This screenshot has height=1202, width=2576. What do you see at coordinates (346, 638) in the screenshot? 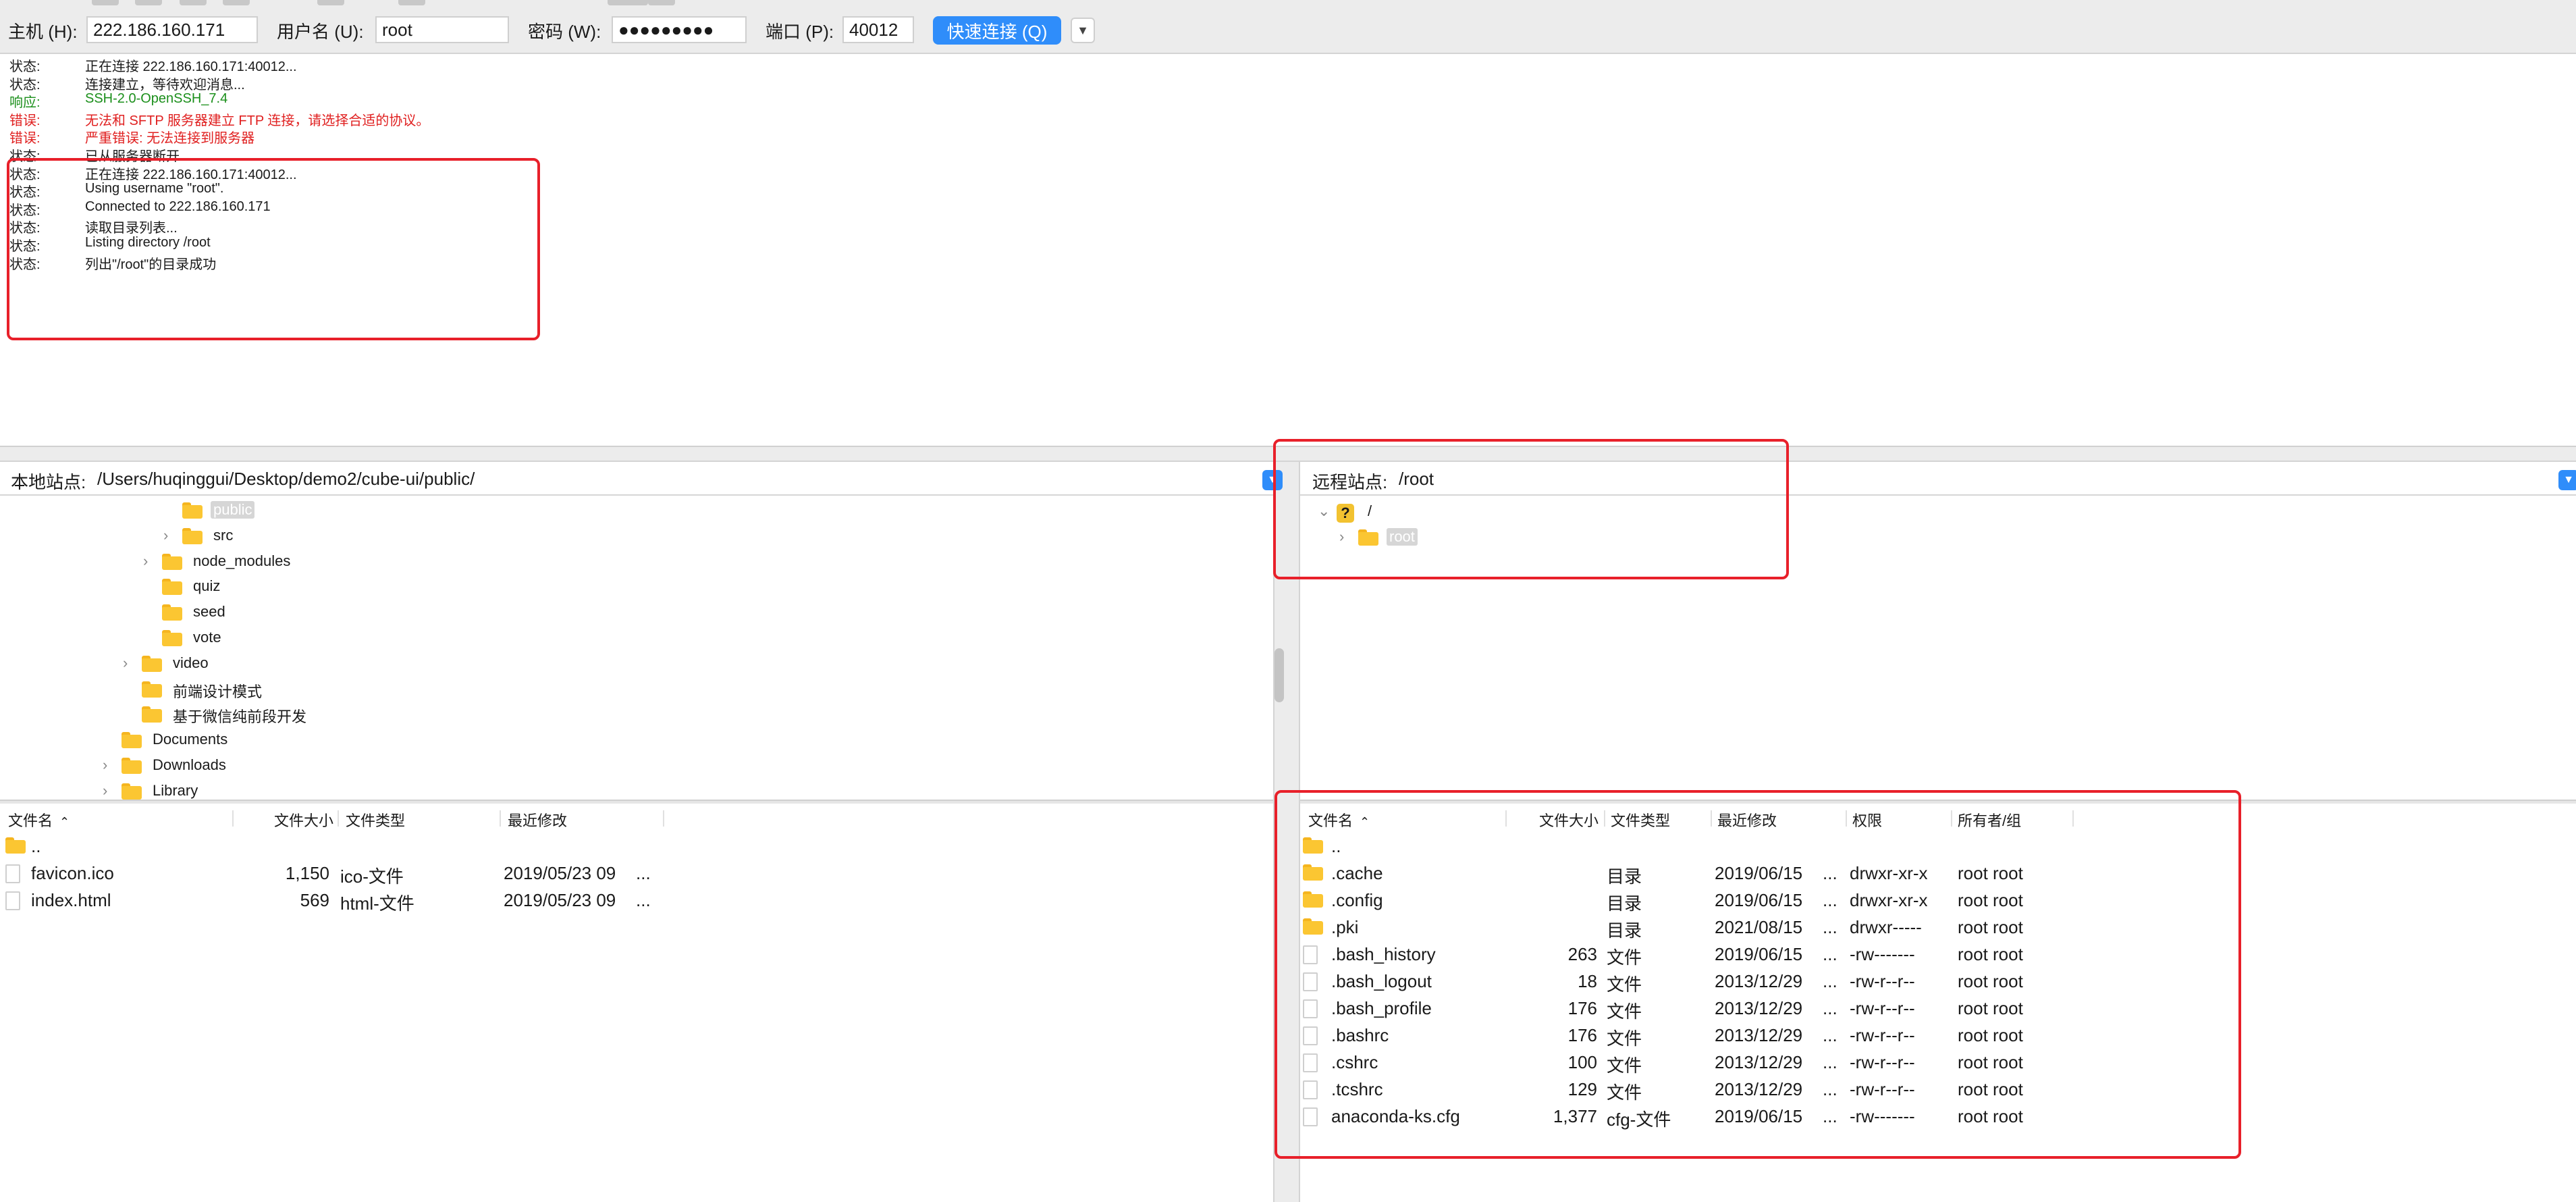
I see `tree-item: vote` at bounding box center [346, 638].